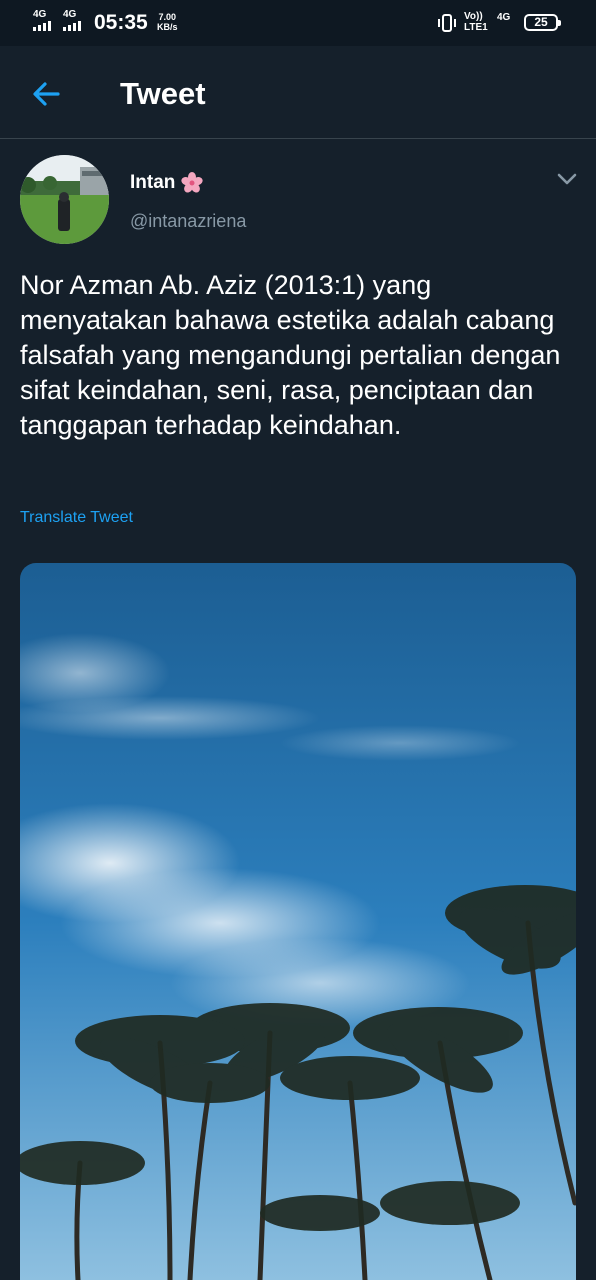 This screenshot has height=1280, width=596. Describe the element at coordinates (163, 93) in the screenshot. I see `page-title: Tweet` at that location.